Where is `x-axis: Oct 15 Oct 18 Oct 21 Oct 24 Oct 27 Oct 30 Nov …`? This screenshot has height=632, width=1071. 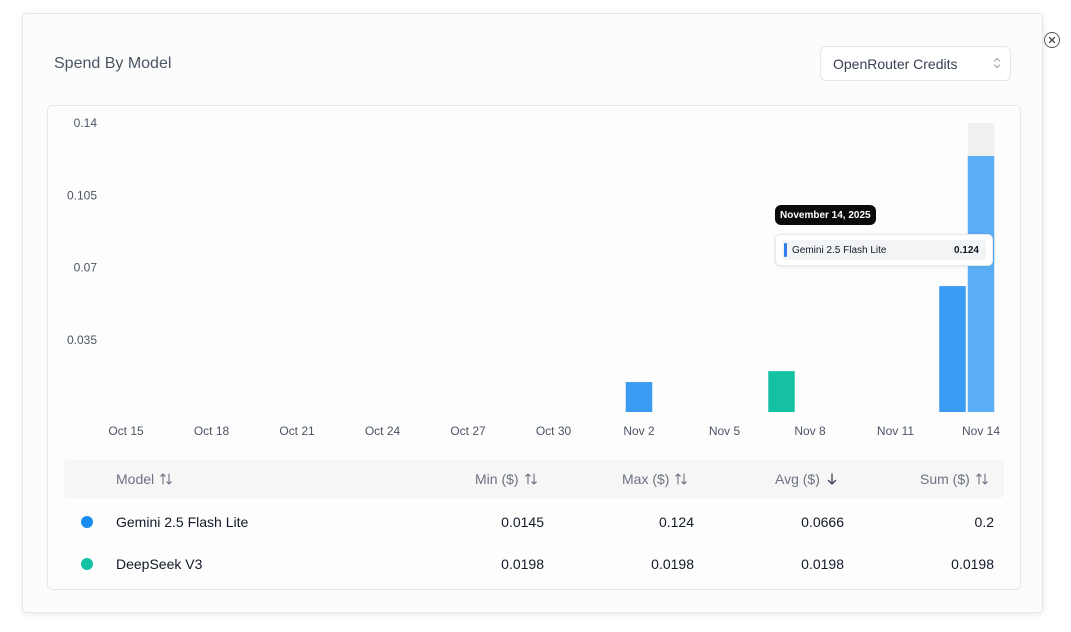 x-axis: Oct 15 Oct 18 Oct 21 Oct 24 Oct 27 Oct 30 Nov … is located at coordinates (554, 431).